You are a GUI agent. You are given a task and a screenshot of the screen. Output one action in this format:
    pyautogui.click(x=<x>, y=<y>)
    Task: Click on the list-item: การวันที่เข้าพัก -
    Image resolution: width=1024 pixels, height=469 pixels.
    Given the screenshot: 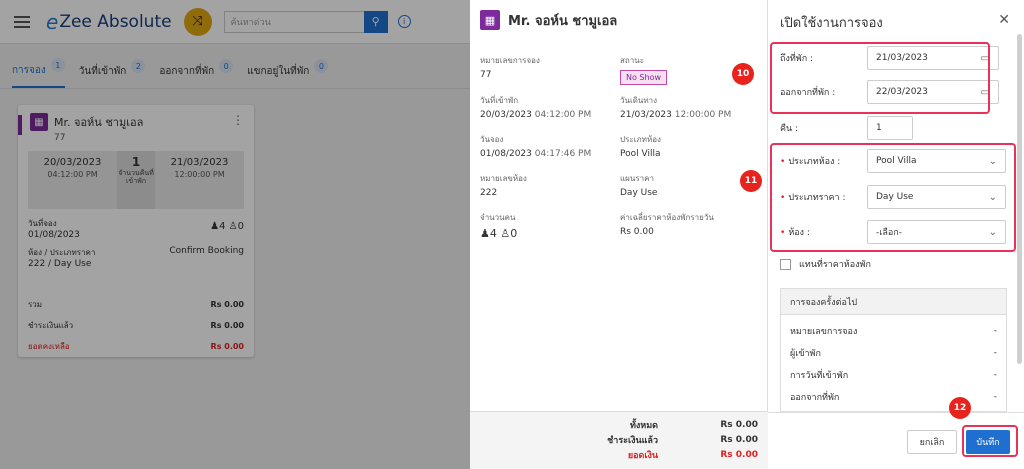 What is the action you would take?
    pyautogui.click(x=893, y=374)
    